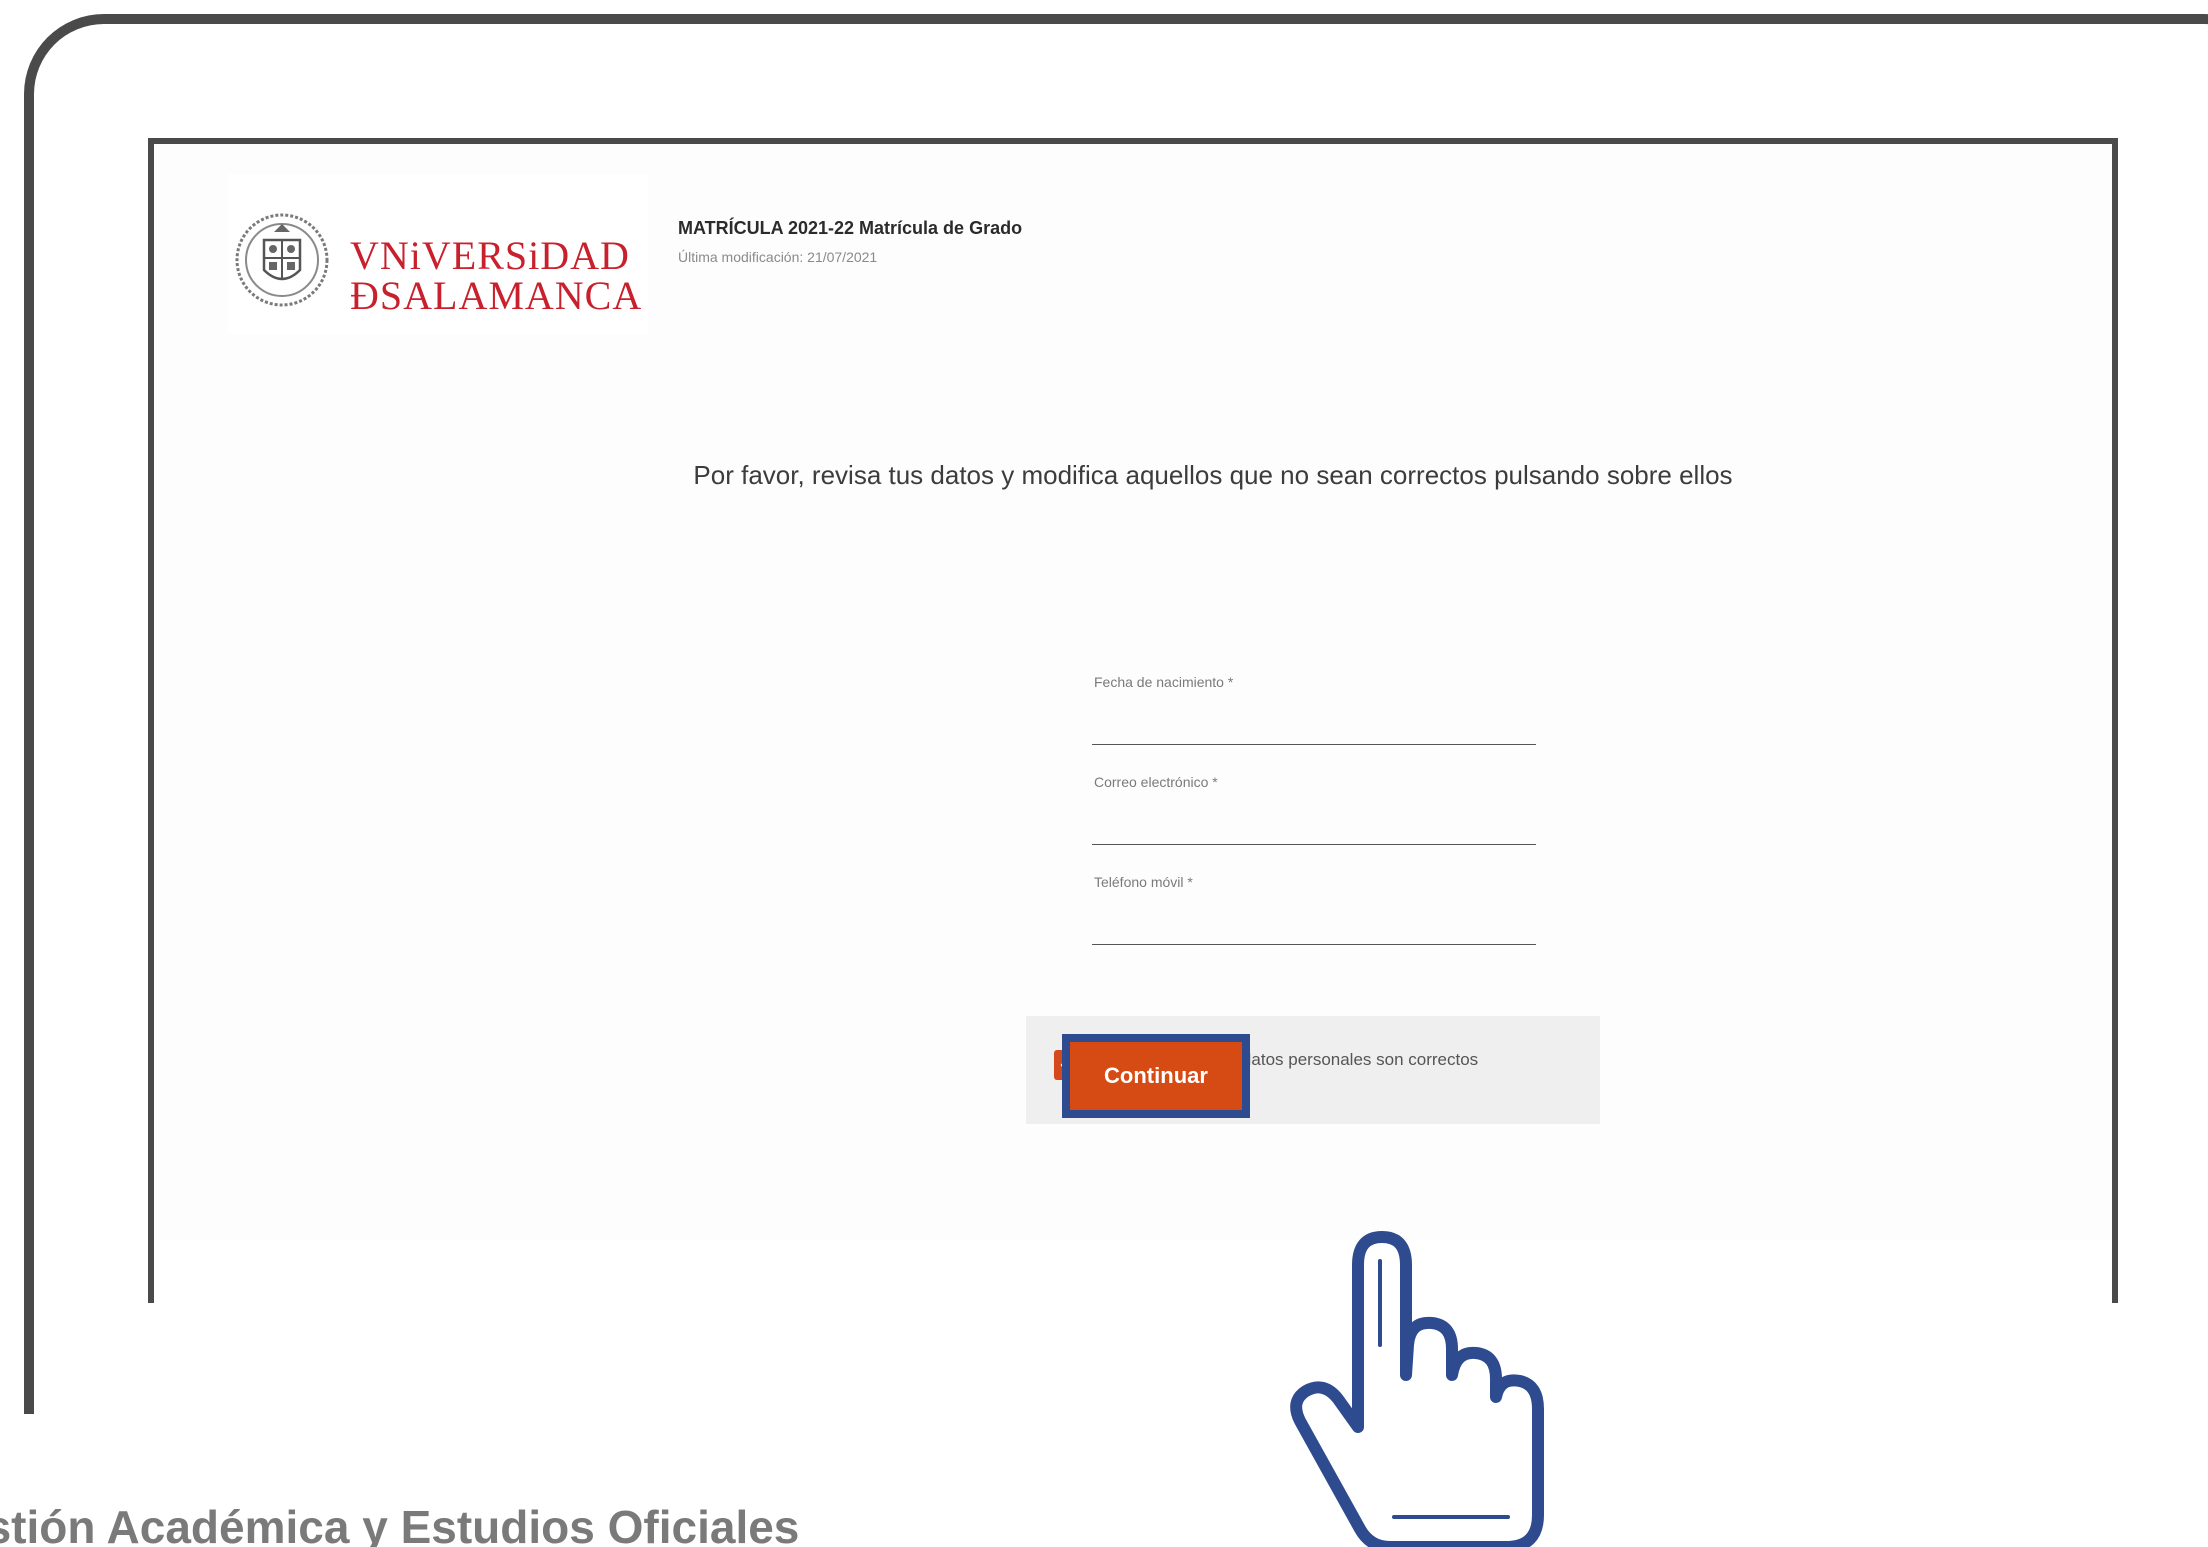  Describe the element at coordinates (1316, 726) in the screenshot. I see `birthdate-input` at that location.